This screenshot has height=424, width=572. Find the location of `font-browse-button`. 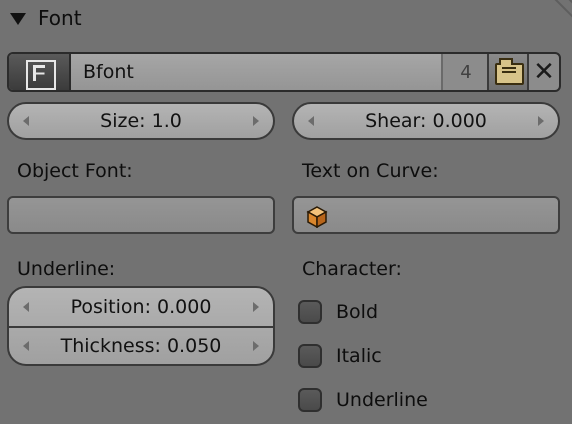

font-browse-button is located at coordinates (40, 72).